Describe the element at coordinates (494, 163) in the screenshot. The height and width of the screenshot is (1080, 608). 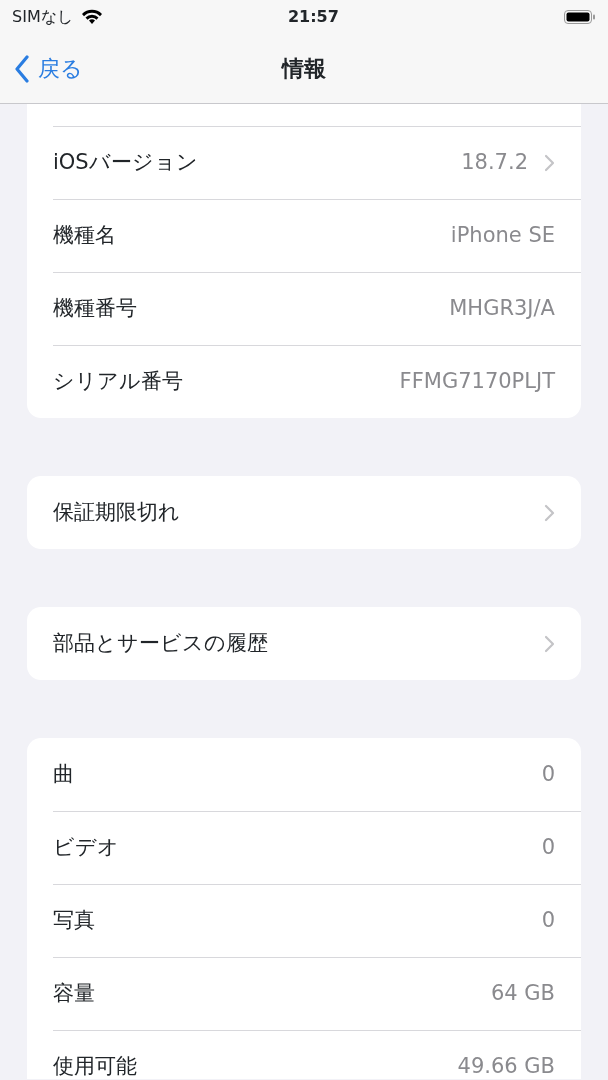
I see `row-value: 18.7.2` at that location.